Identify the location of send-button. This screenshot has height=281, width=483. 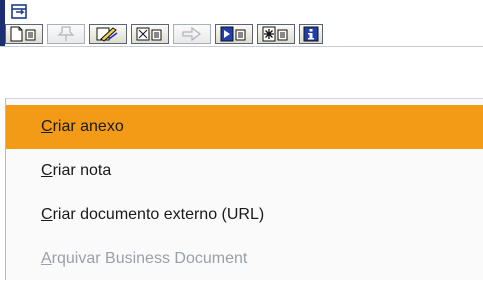
(192, 34).